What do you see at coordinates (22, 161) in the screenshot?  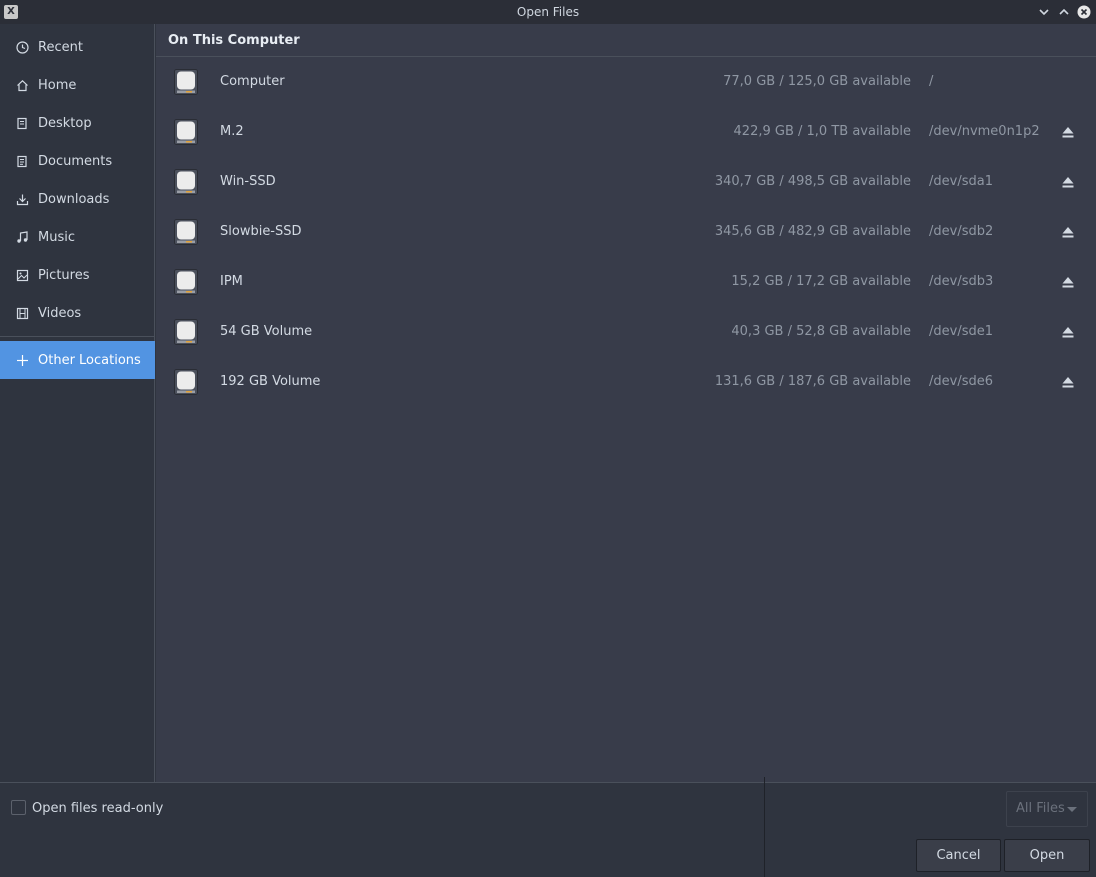 I see `document-icon` at bounding box center [22, 161].